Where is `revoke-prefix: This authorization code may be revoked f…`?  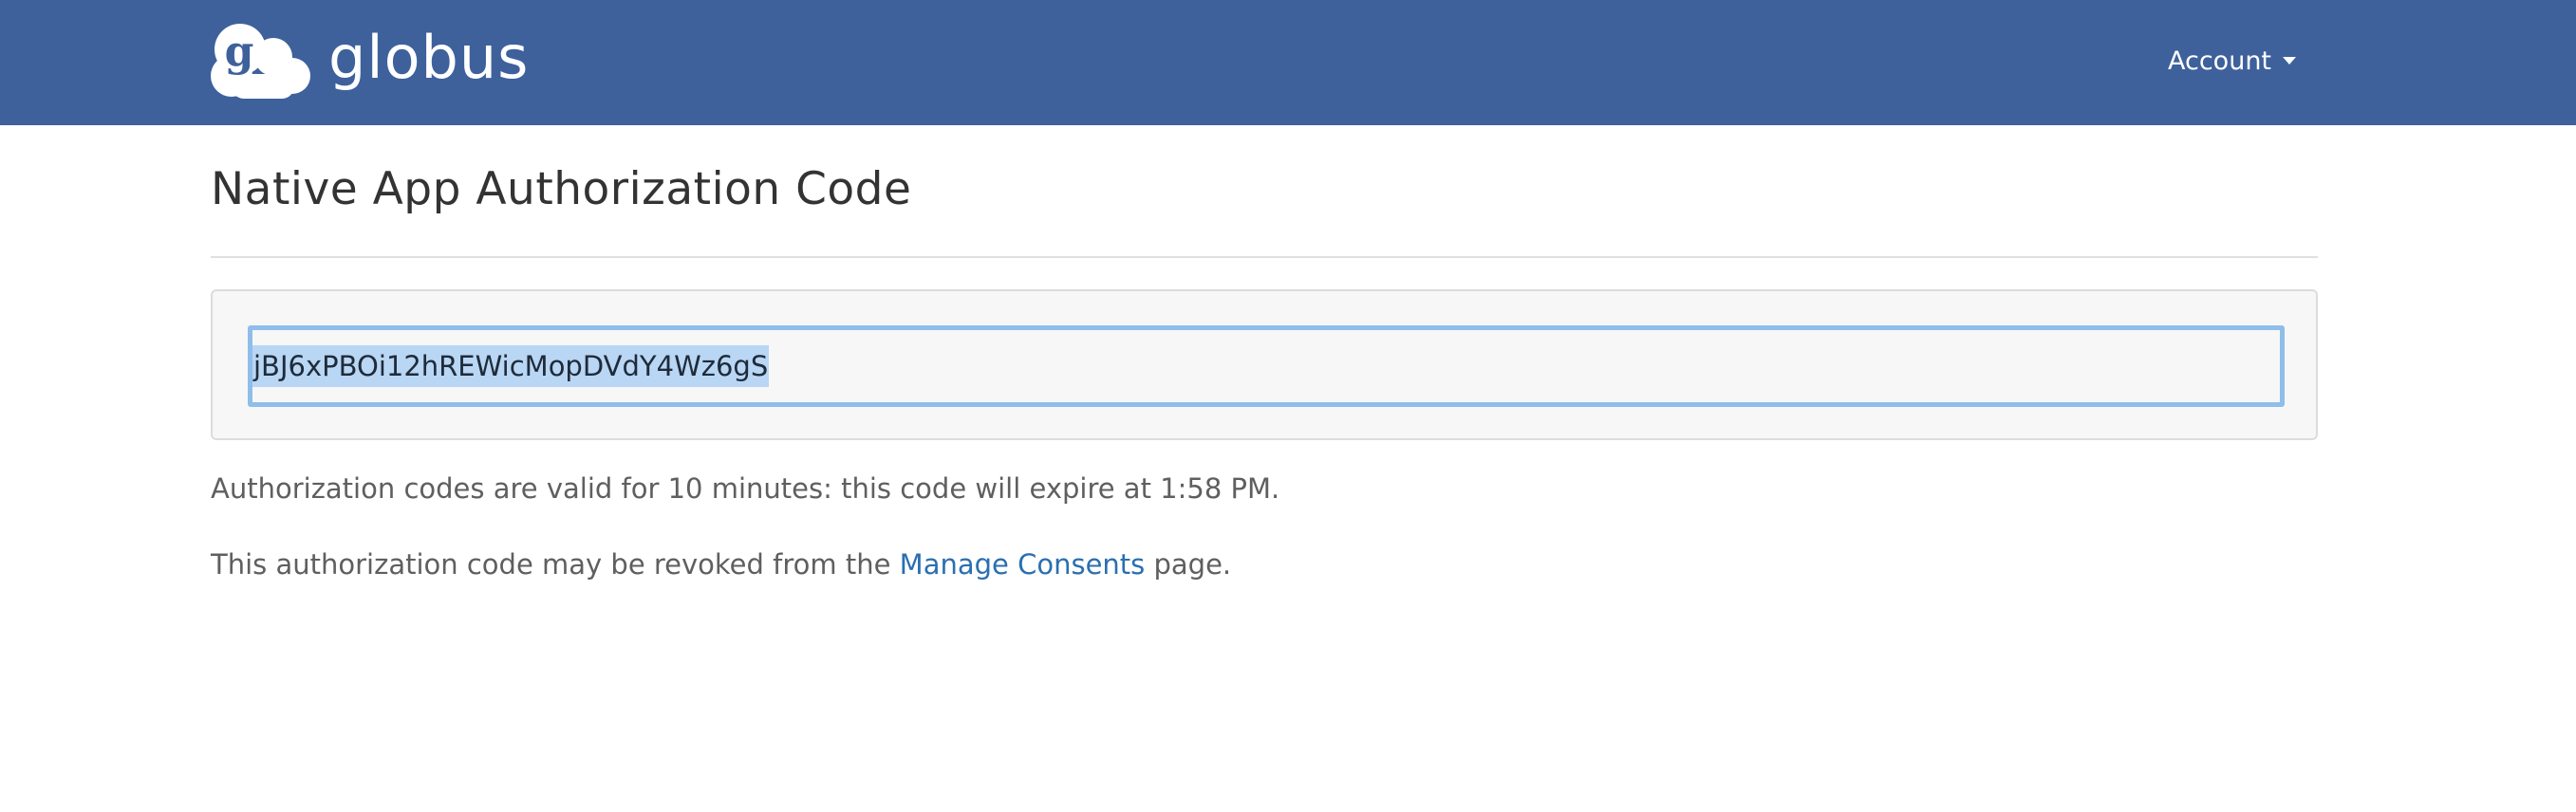
revoke-prefix: This authorization code may be revoked f… is located at coordinates (555, 564).